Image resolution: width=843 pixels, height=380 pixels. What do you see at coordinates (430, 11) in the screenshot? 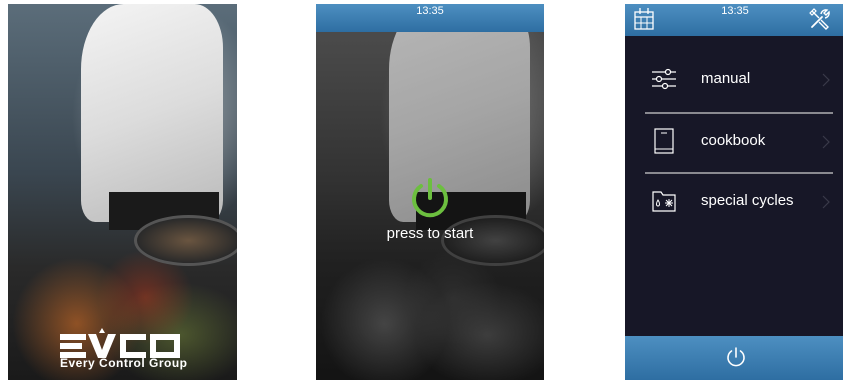
I see `clock: 13:35` at bounding box center [430, 11].